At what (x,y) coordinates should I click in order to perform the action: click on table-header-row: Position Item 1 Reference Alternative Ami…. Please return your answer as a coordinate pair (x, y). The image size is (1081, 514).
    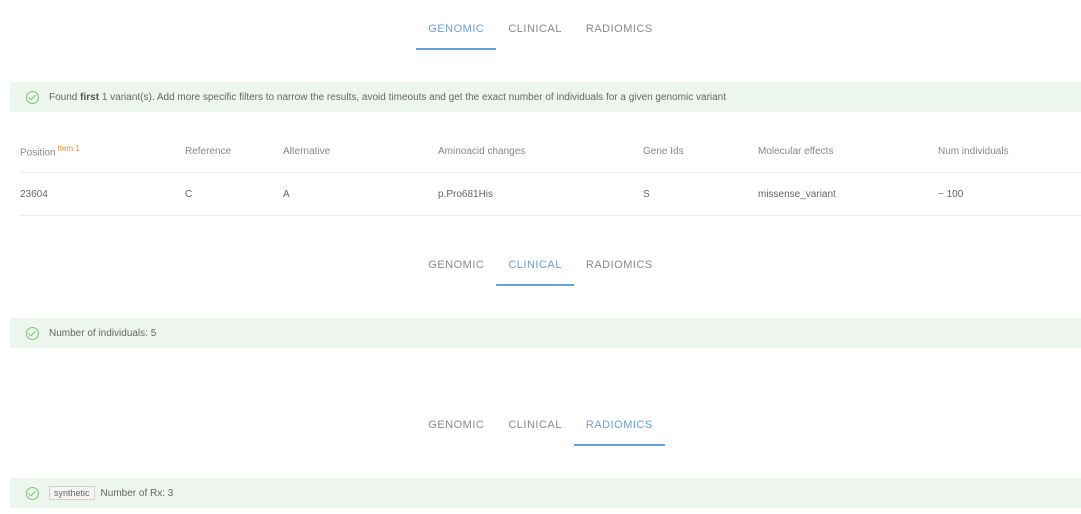
    Looking at the image, I should click on (550, 151).